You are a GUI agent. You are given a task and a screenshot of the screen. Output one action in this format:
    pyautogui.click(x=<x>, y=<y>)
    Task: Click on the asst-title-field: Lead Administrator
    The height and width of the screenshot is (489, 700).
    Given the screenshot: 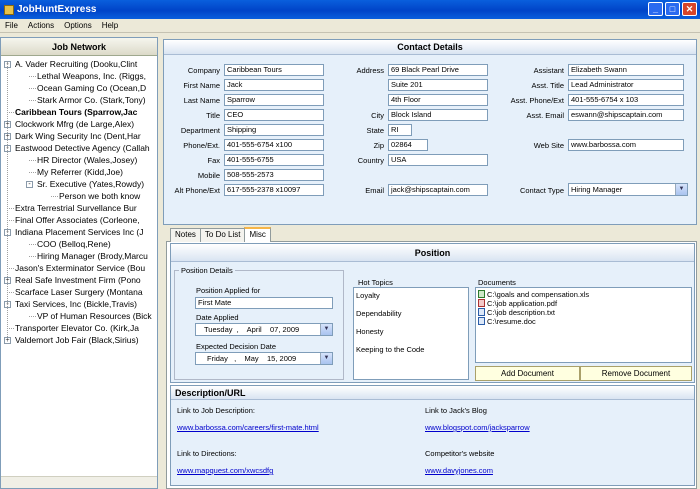 What is the action you would take?
    pyautogui.click(x=626, y=85)
    